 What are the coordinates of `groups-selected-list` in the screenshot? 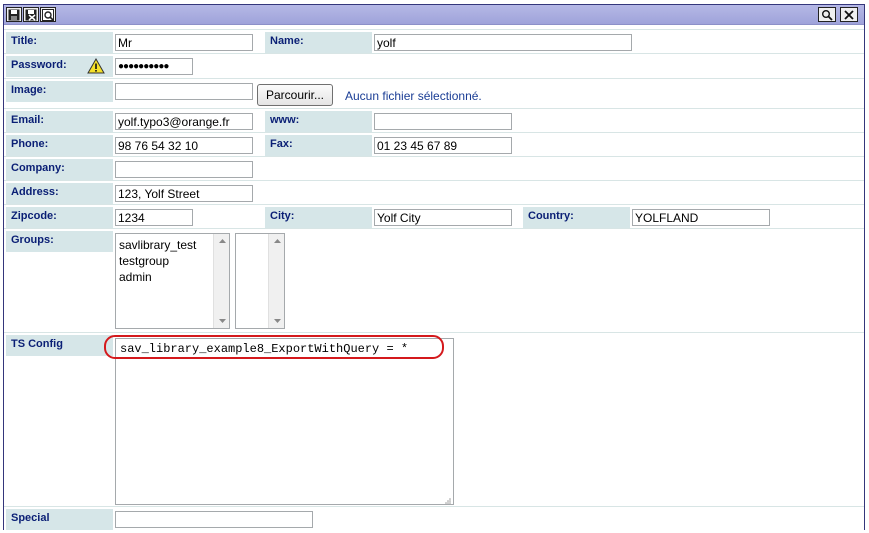 It's located at (260, 281).